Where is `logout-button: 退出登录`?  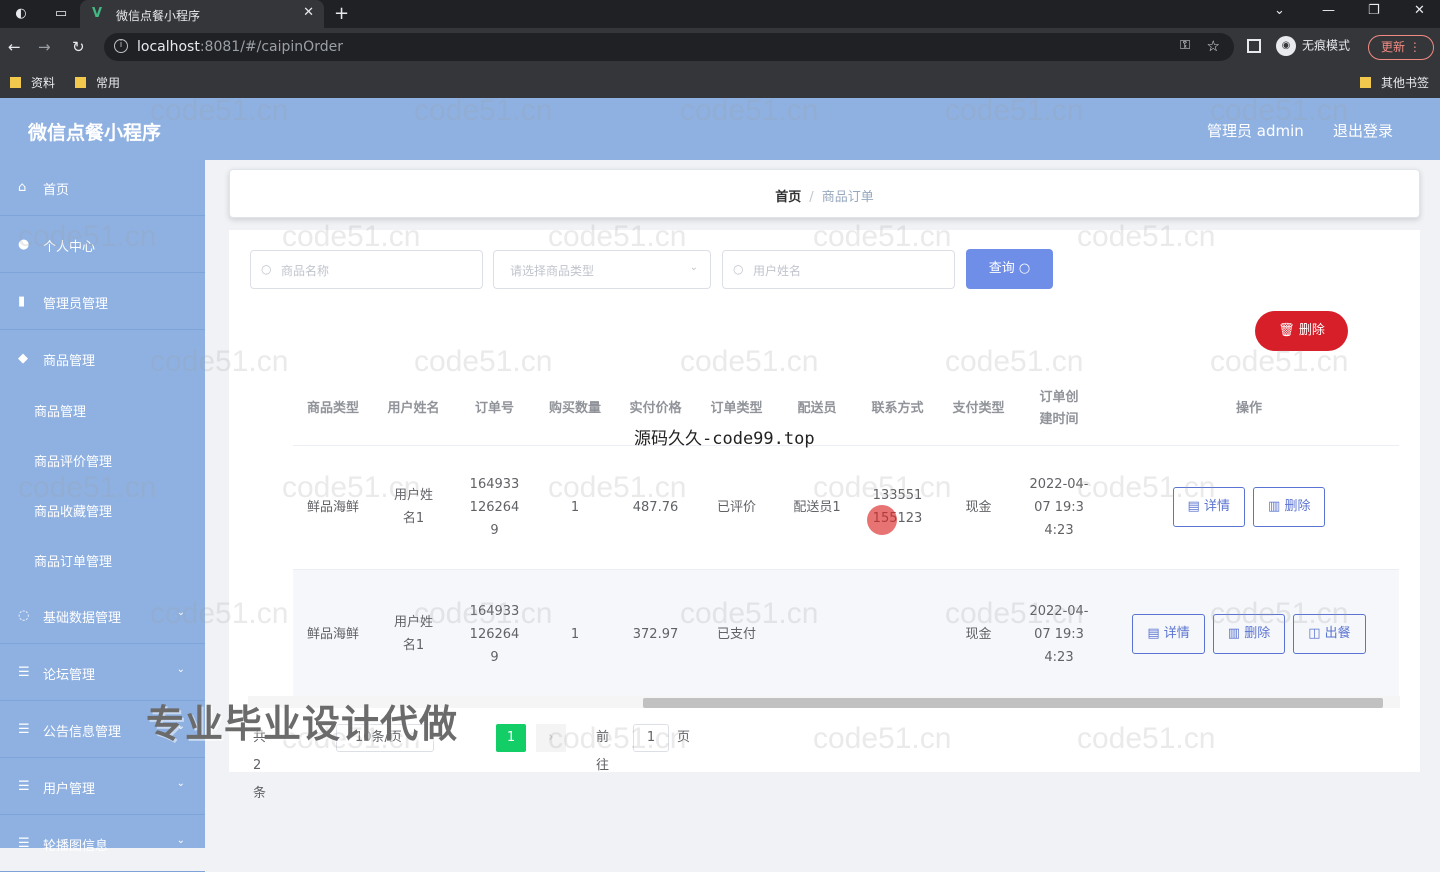 logout-button: 退出登录 is located at coordinates (1363, 130).